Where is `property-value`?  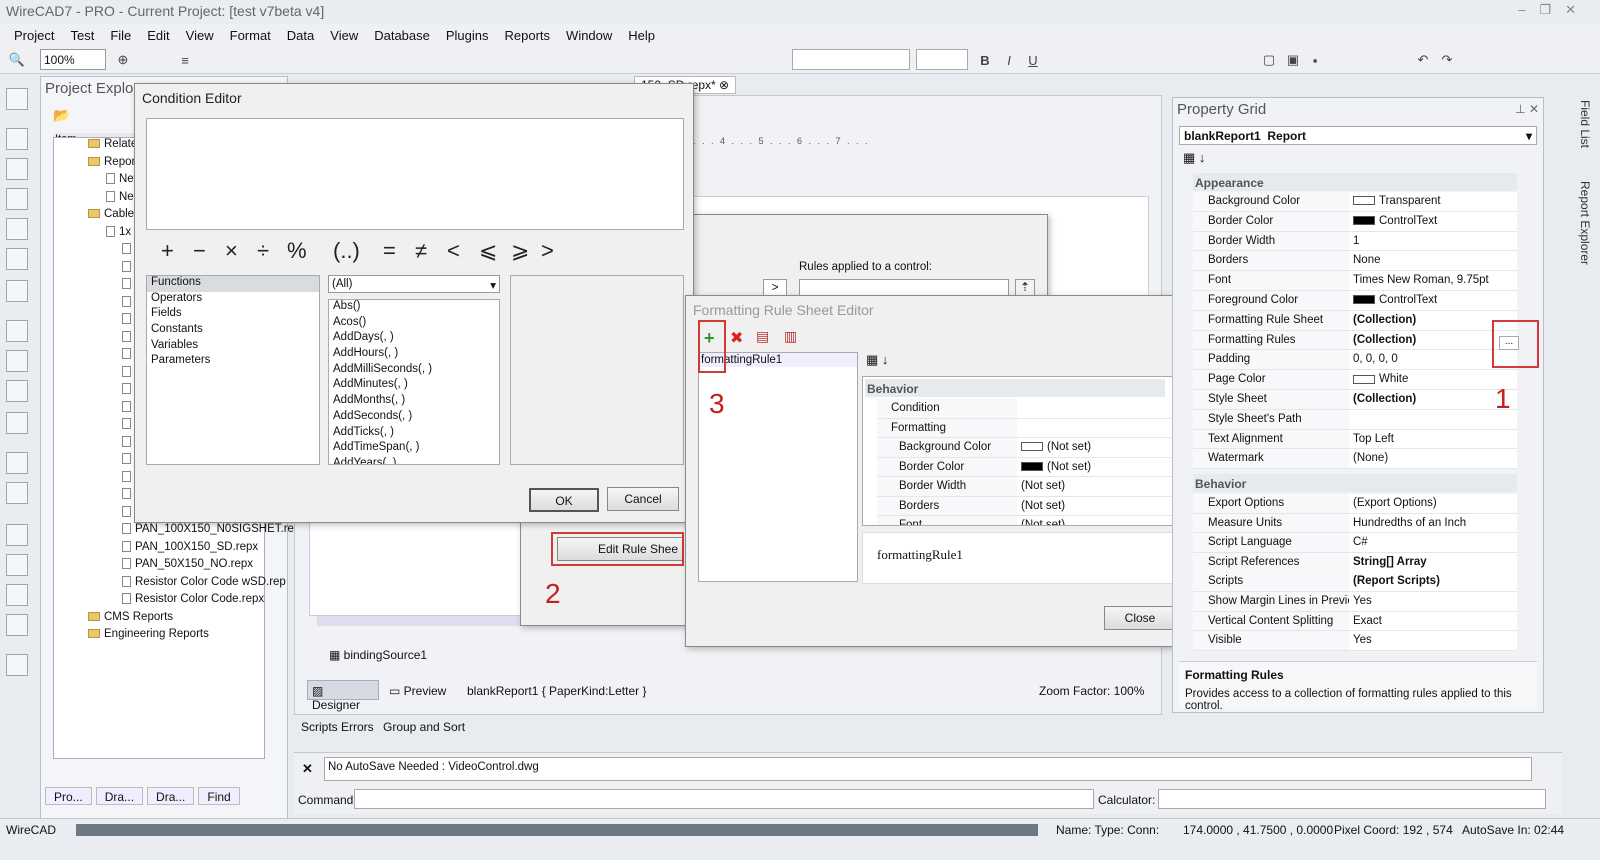 property-value is located at coordinates (1433, 419).